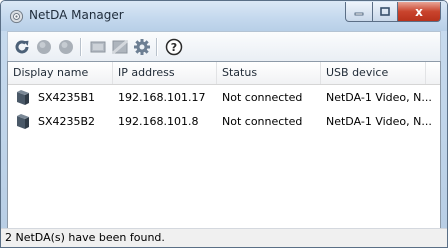 This screenshot has width=448, height=248. I want to click on help-icon: ?, so click(174, 47).